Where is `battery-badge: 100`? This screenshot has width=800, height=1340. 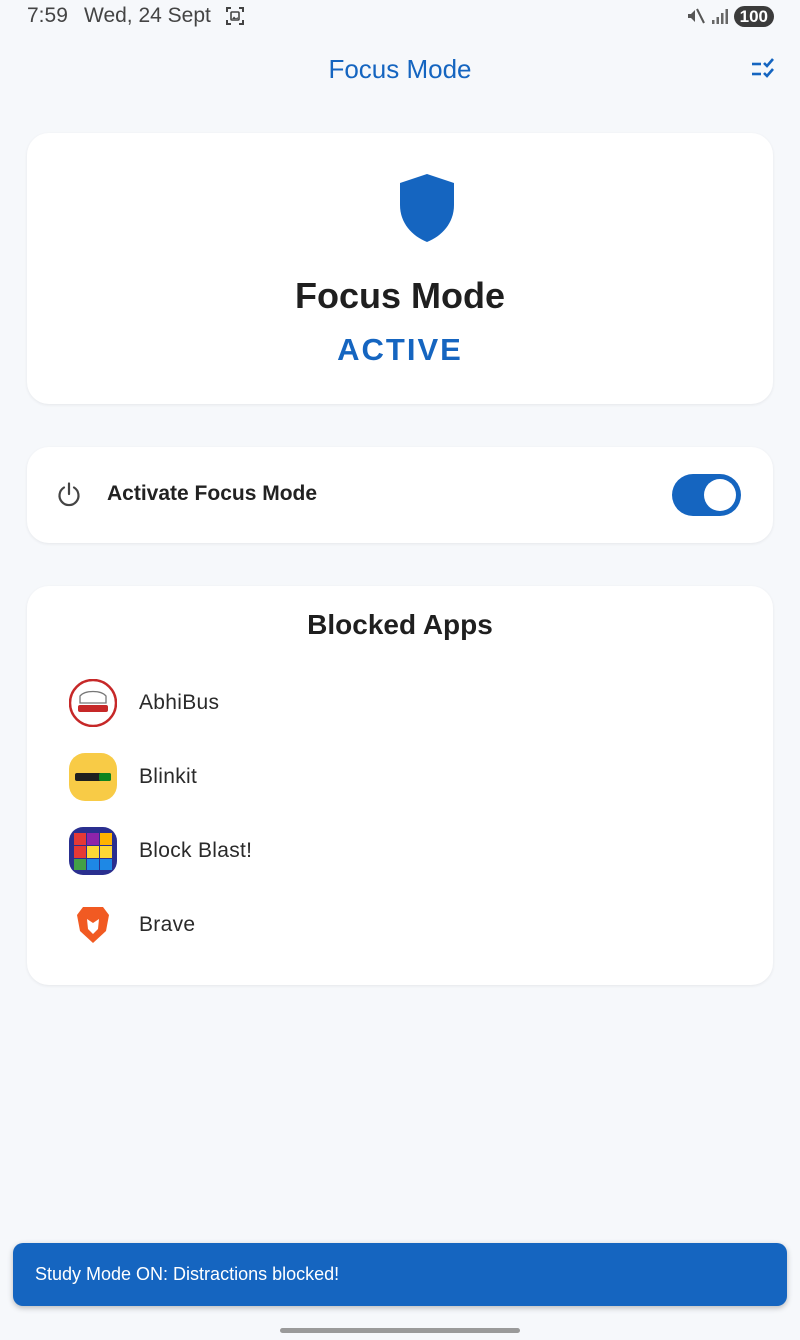 battery-badge: 100 is located at coordinates (753, 16).